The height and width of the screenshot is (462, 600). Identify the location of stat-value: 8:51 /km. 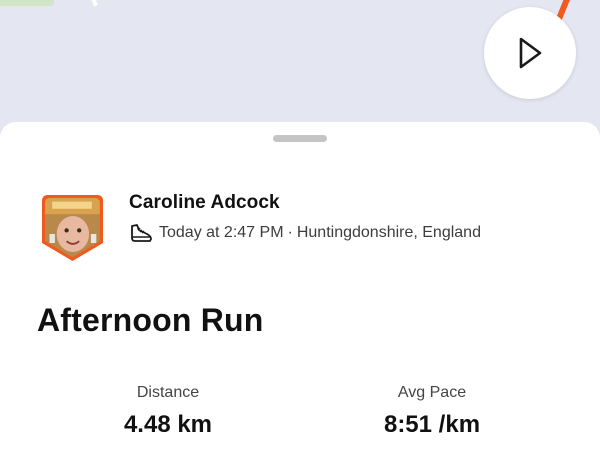
(432, 424).